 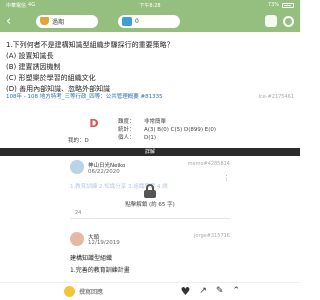 I want to click on option-b: (B) 建置誘因機制, so click(x=150, y=67).